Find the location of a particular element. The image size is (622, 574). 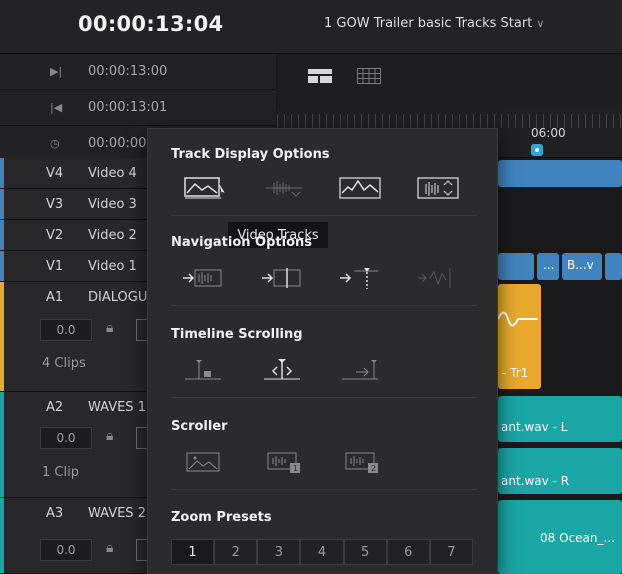

track-id: V2 is located at coordinates (55, 235).